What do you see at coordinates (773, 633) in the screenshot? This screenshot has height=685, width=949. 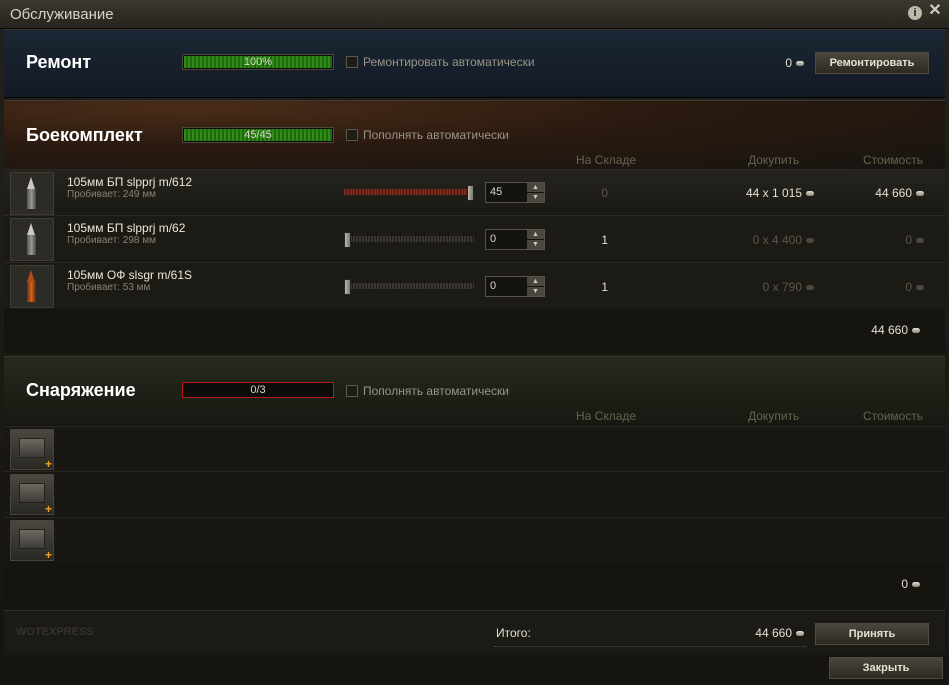 I see `total-amount: 44 660` at bounding box center [773, 633].